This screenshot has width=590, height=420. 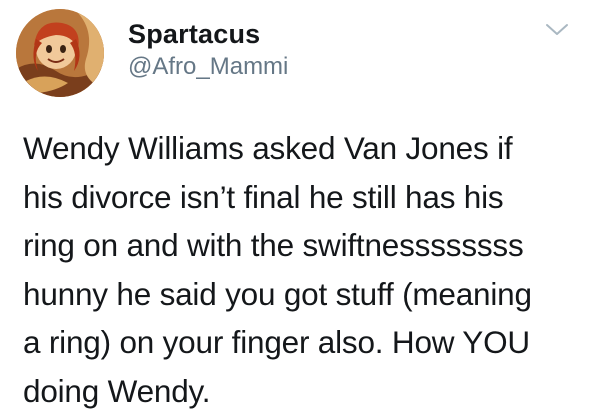 I want to click on author-handle: @Afro_Mammi, so click(x=208, y=67).